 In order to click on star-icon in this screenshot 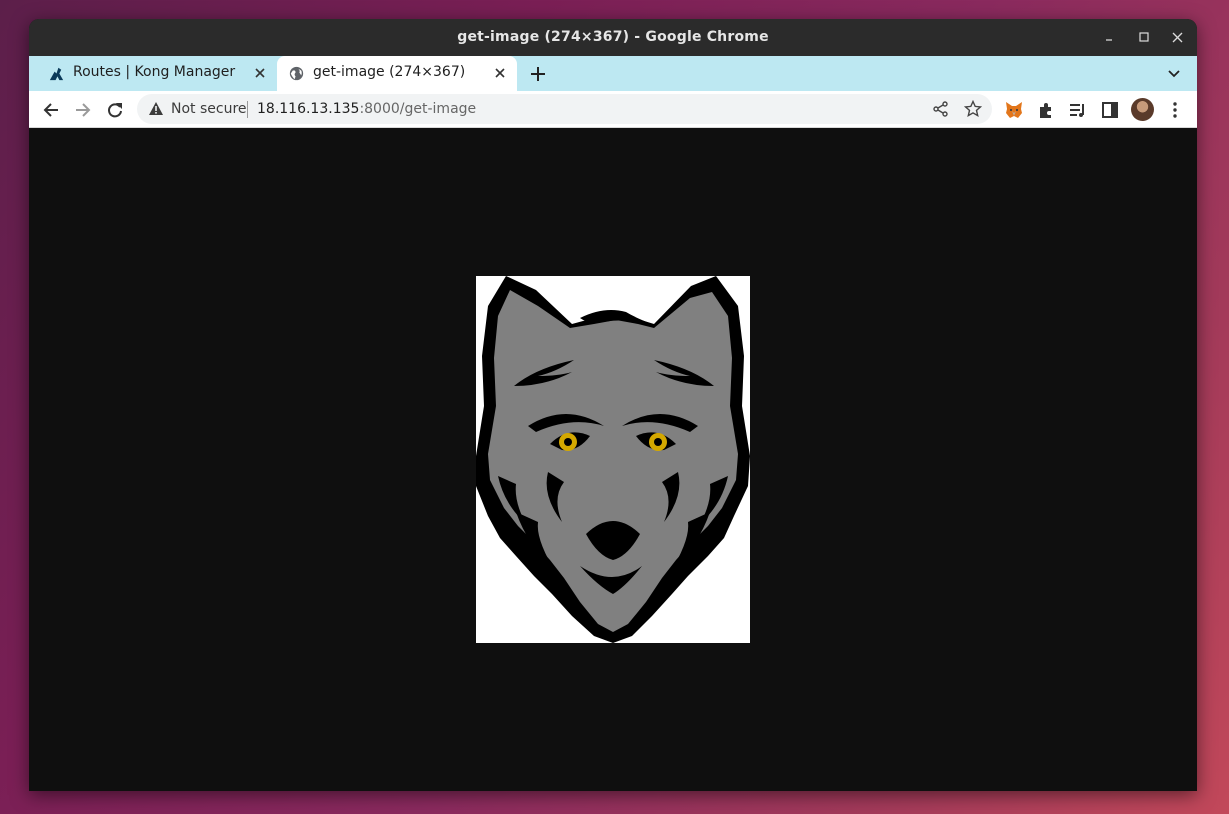, I will do `click(973, 109)`.